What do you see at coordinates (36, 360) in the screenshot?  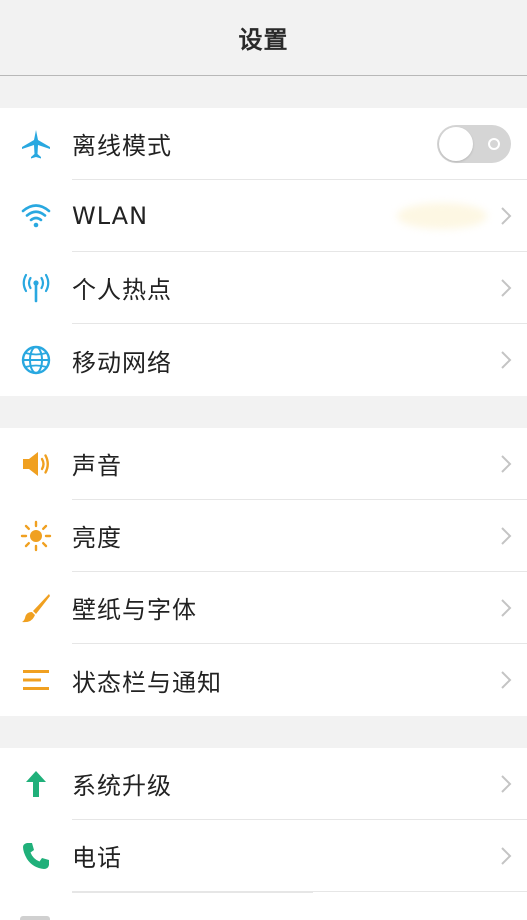 I see `globe-icon` at bounding box center [36, 360].